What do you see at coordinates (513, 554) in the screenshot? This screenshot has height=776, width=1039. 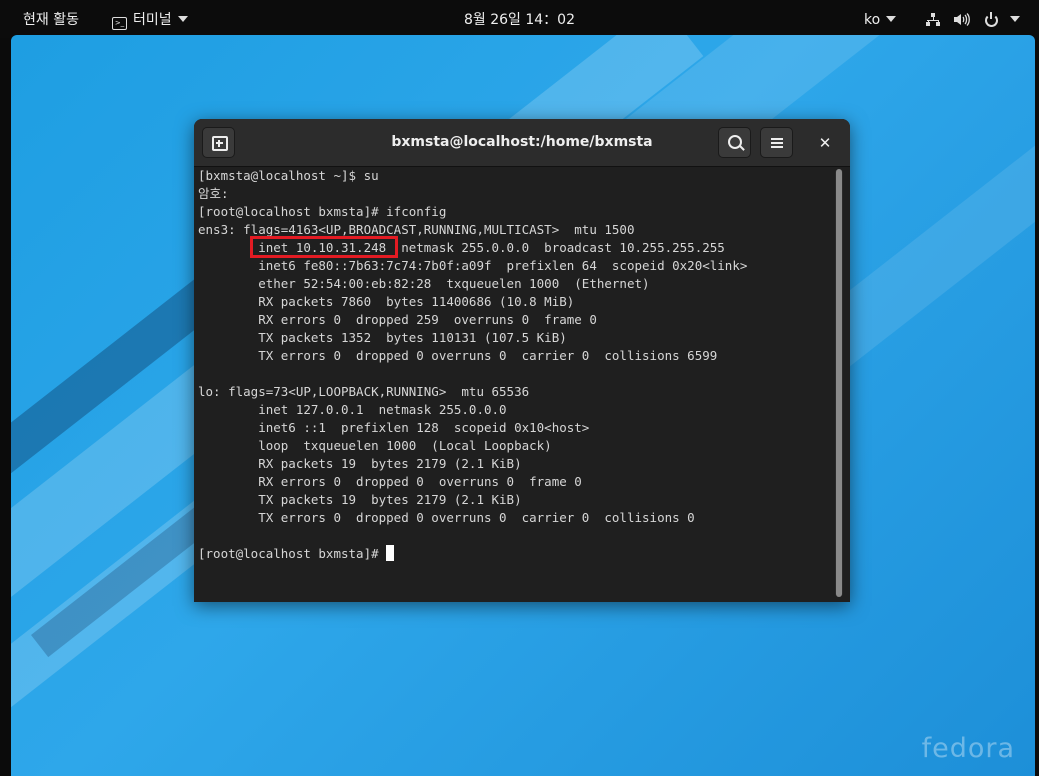 I see `prompt-line: [root@localhost bxmsta]#` at bounding box center [513, 554].